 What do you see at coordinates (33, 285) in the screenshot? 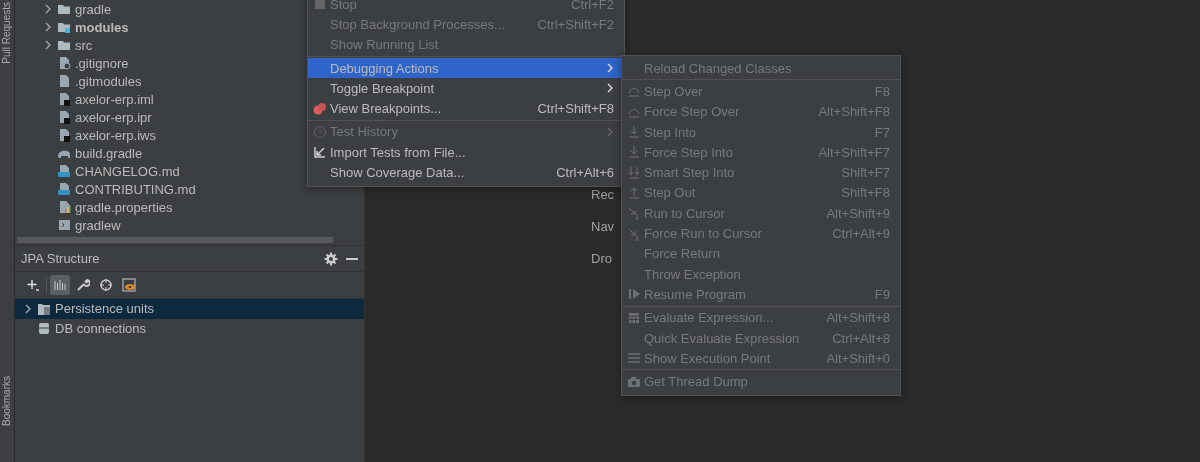
I see `add-icon` at bounding box center [33, 285].